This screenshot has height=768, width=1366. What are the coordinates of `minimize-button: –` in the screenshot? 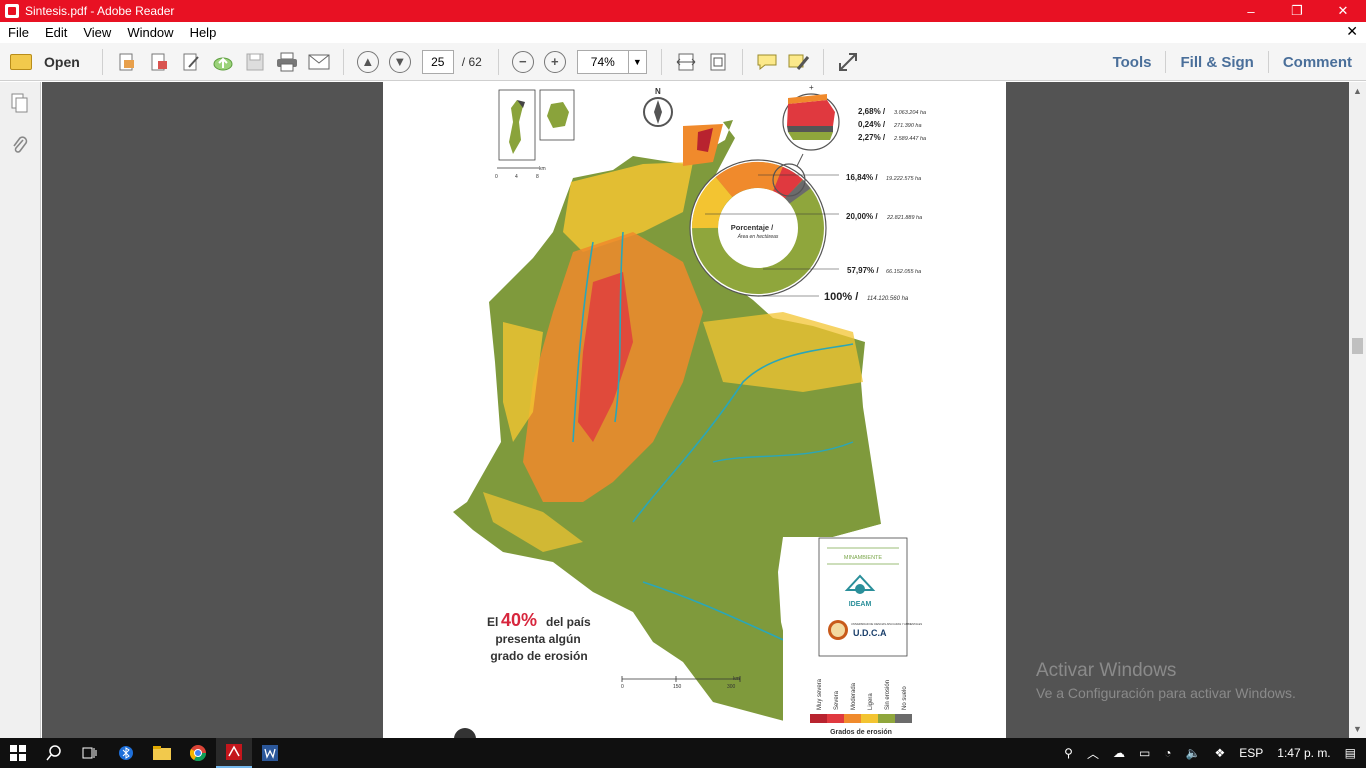 It's located at (1251, 11).